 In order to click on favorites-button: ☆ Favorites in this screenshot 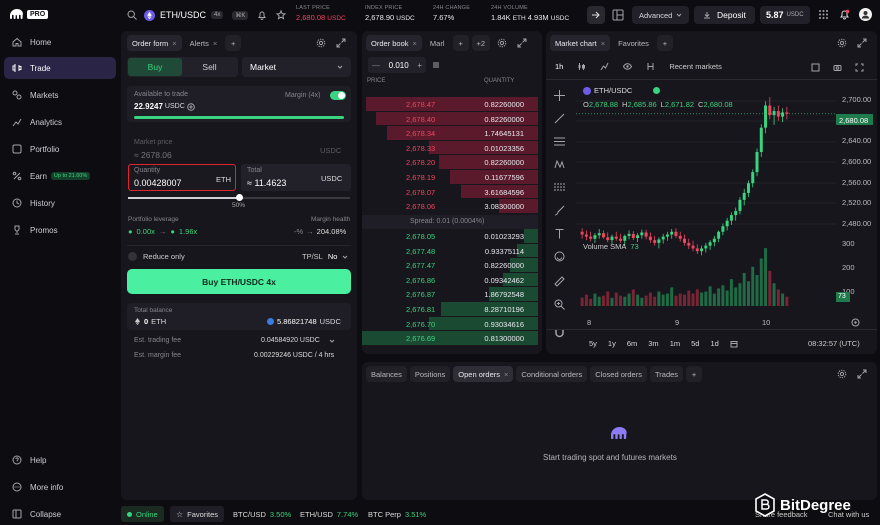, I will do `click(197, 514)`.